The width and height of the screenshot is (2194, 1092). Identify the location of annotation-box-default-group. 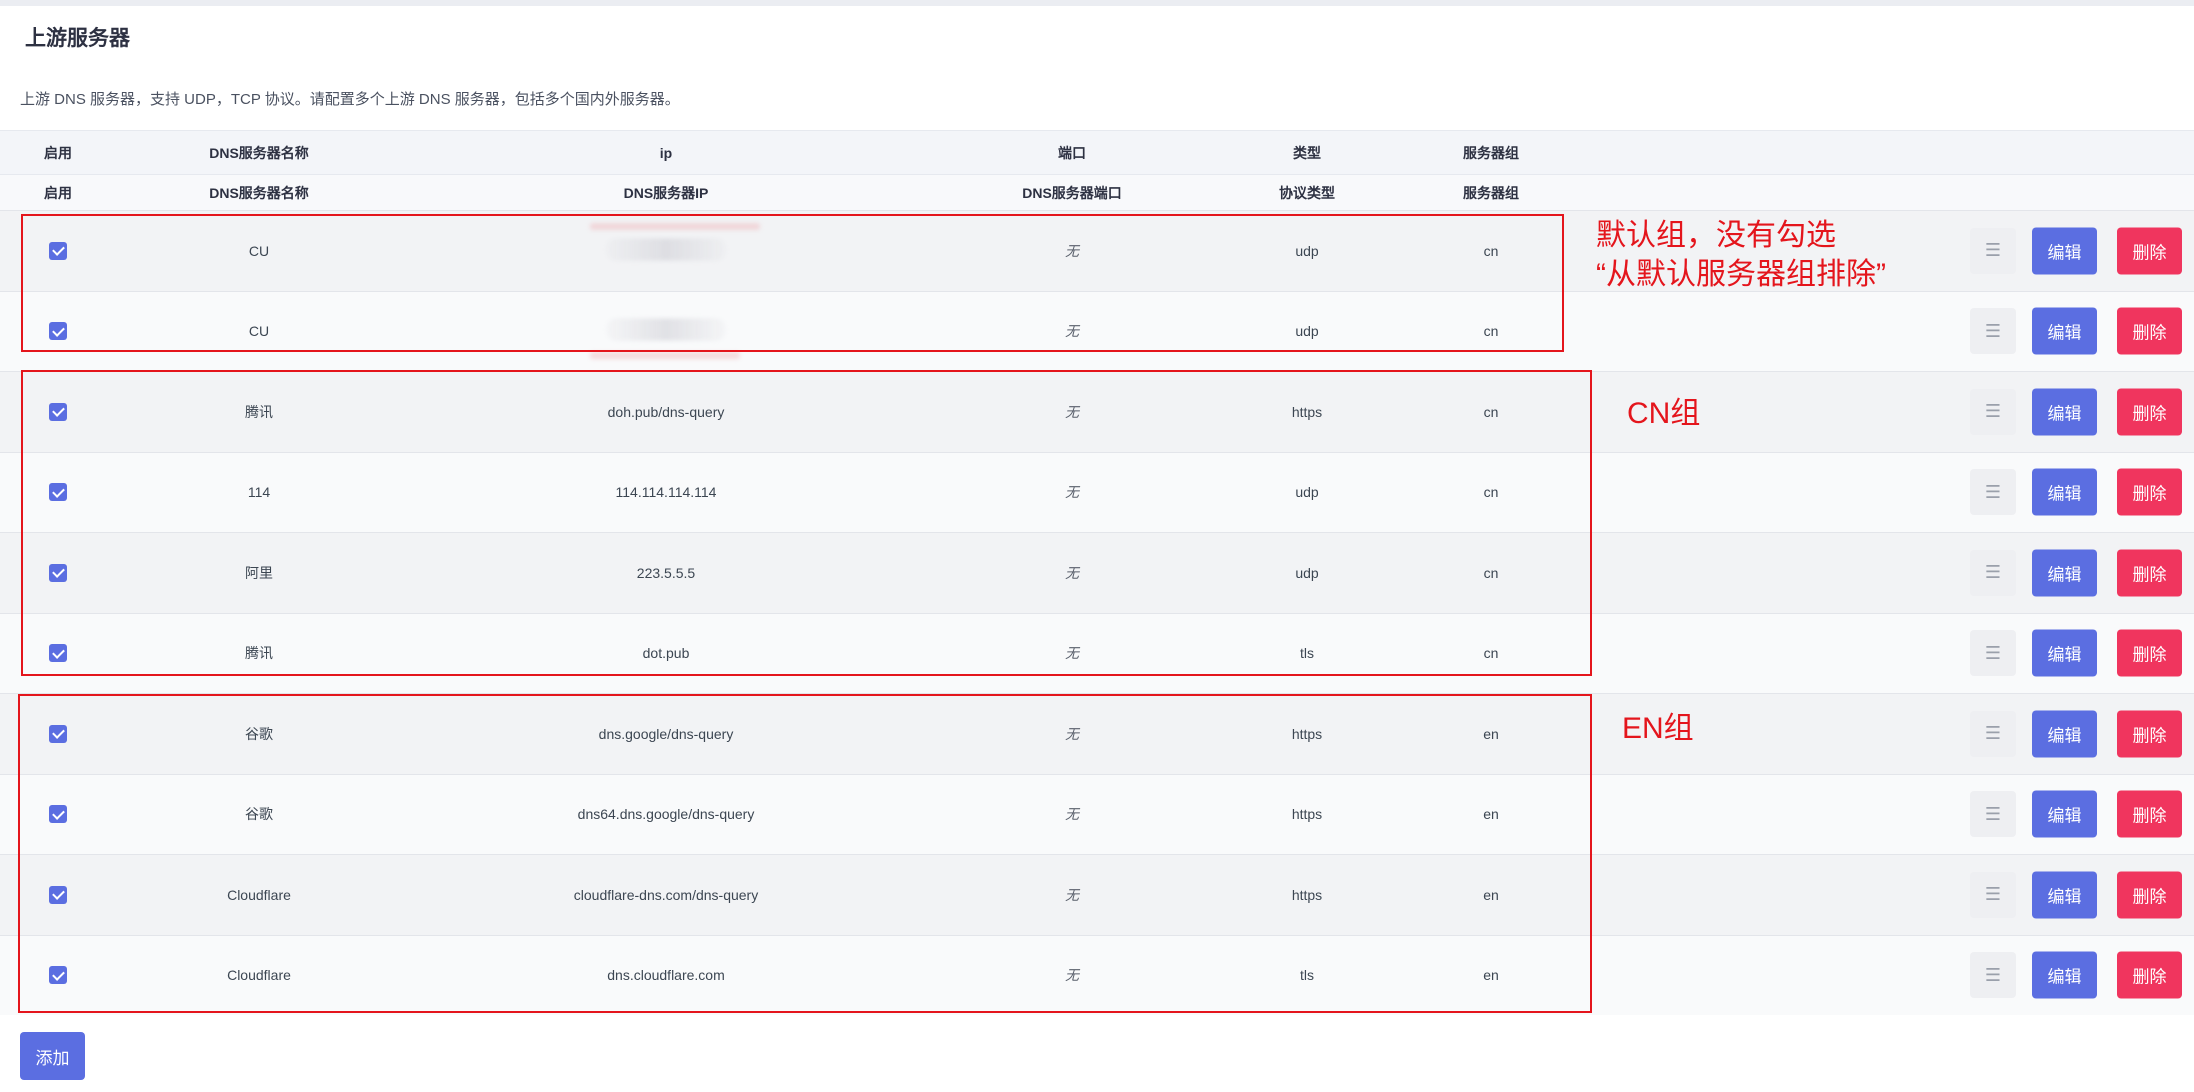
(792, 283).